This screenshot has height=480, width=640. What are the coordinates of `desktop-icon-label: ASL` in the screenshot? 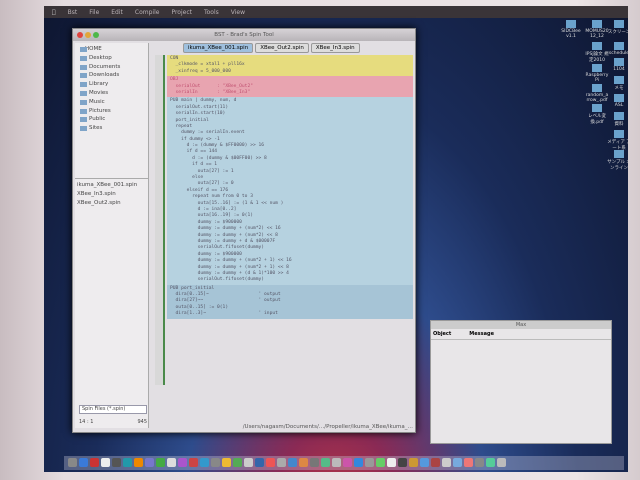 It's located at (619, 105).